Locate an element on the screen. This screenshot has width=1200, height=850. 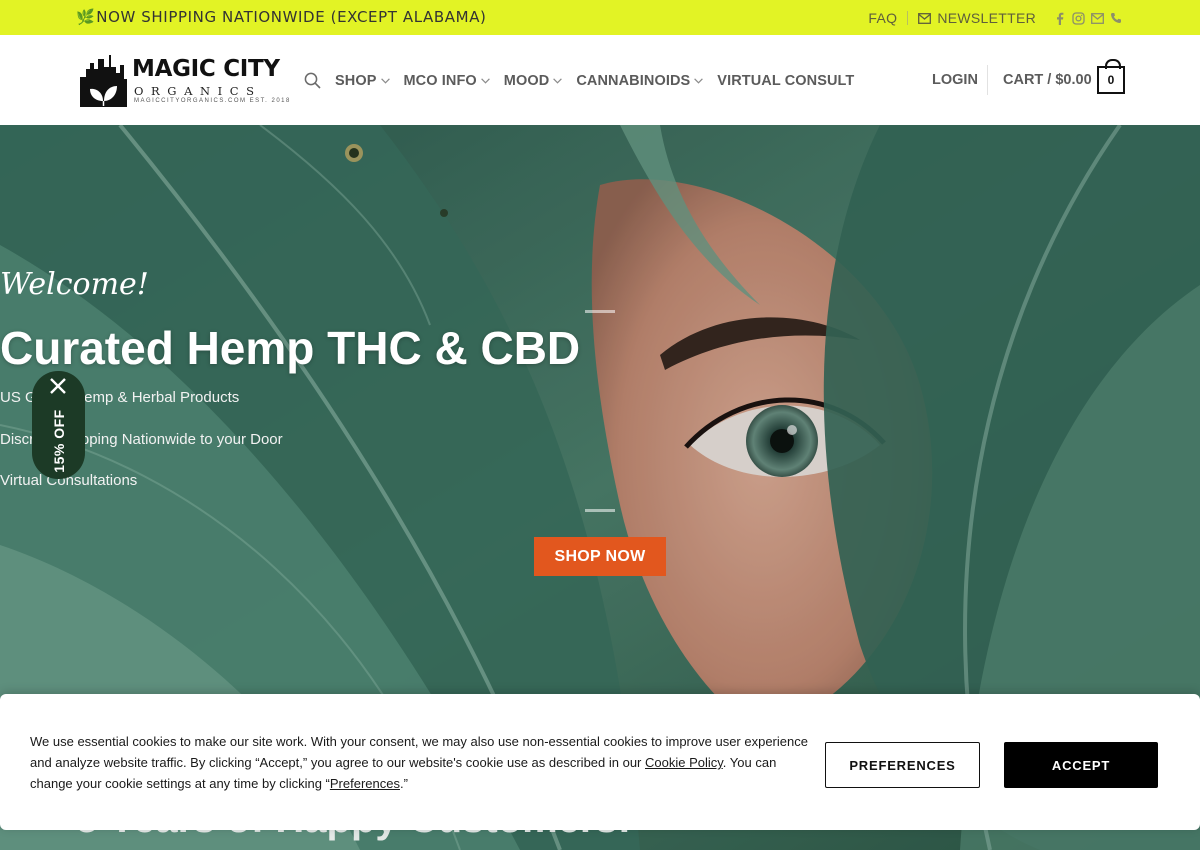
envelope-icon is located at coordinates (1097, 18).